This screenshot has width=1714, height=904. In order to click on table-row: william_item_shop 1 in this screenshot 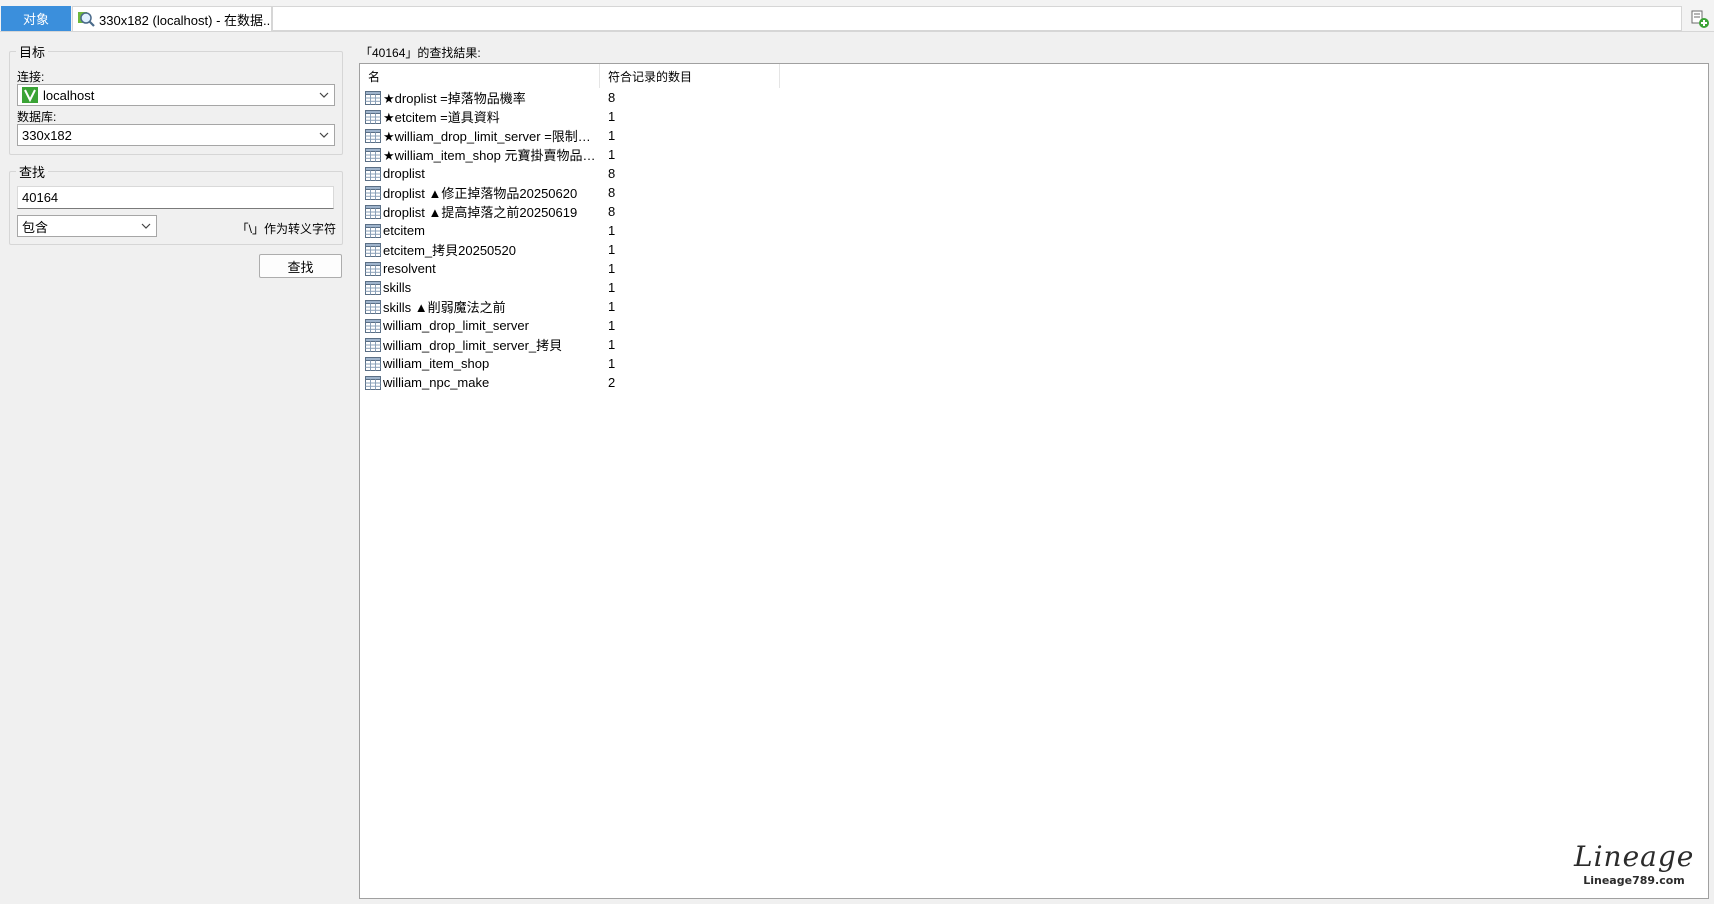, I will do `click(487, 363)`.